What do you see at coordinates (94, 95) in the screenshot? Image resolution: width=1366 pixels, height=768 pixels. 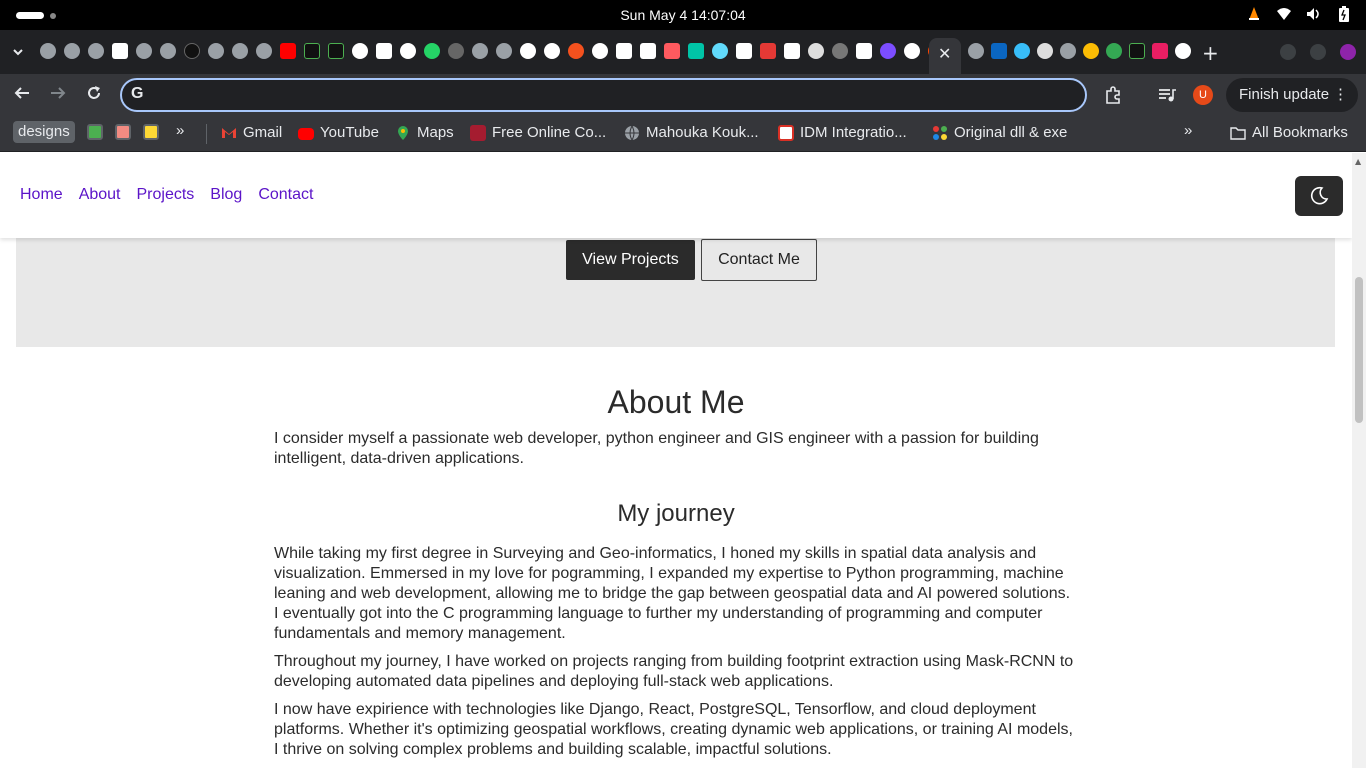 I see `reload-icon` at bounding box center [94, 95].